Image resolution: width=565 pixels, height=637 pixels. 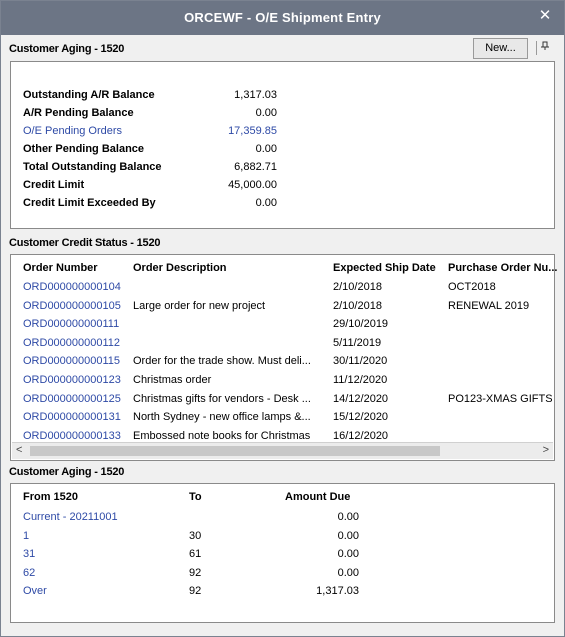 I want to click on order-number-link: ORD000000000131, so click(x=75, y=417).